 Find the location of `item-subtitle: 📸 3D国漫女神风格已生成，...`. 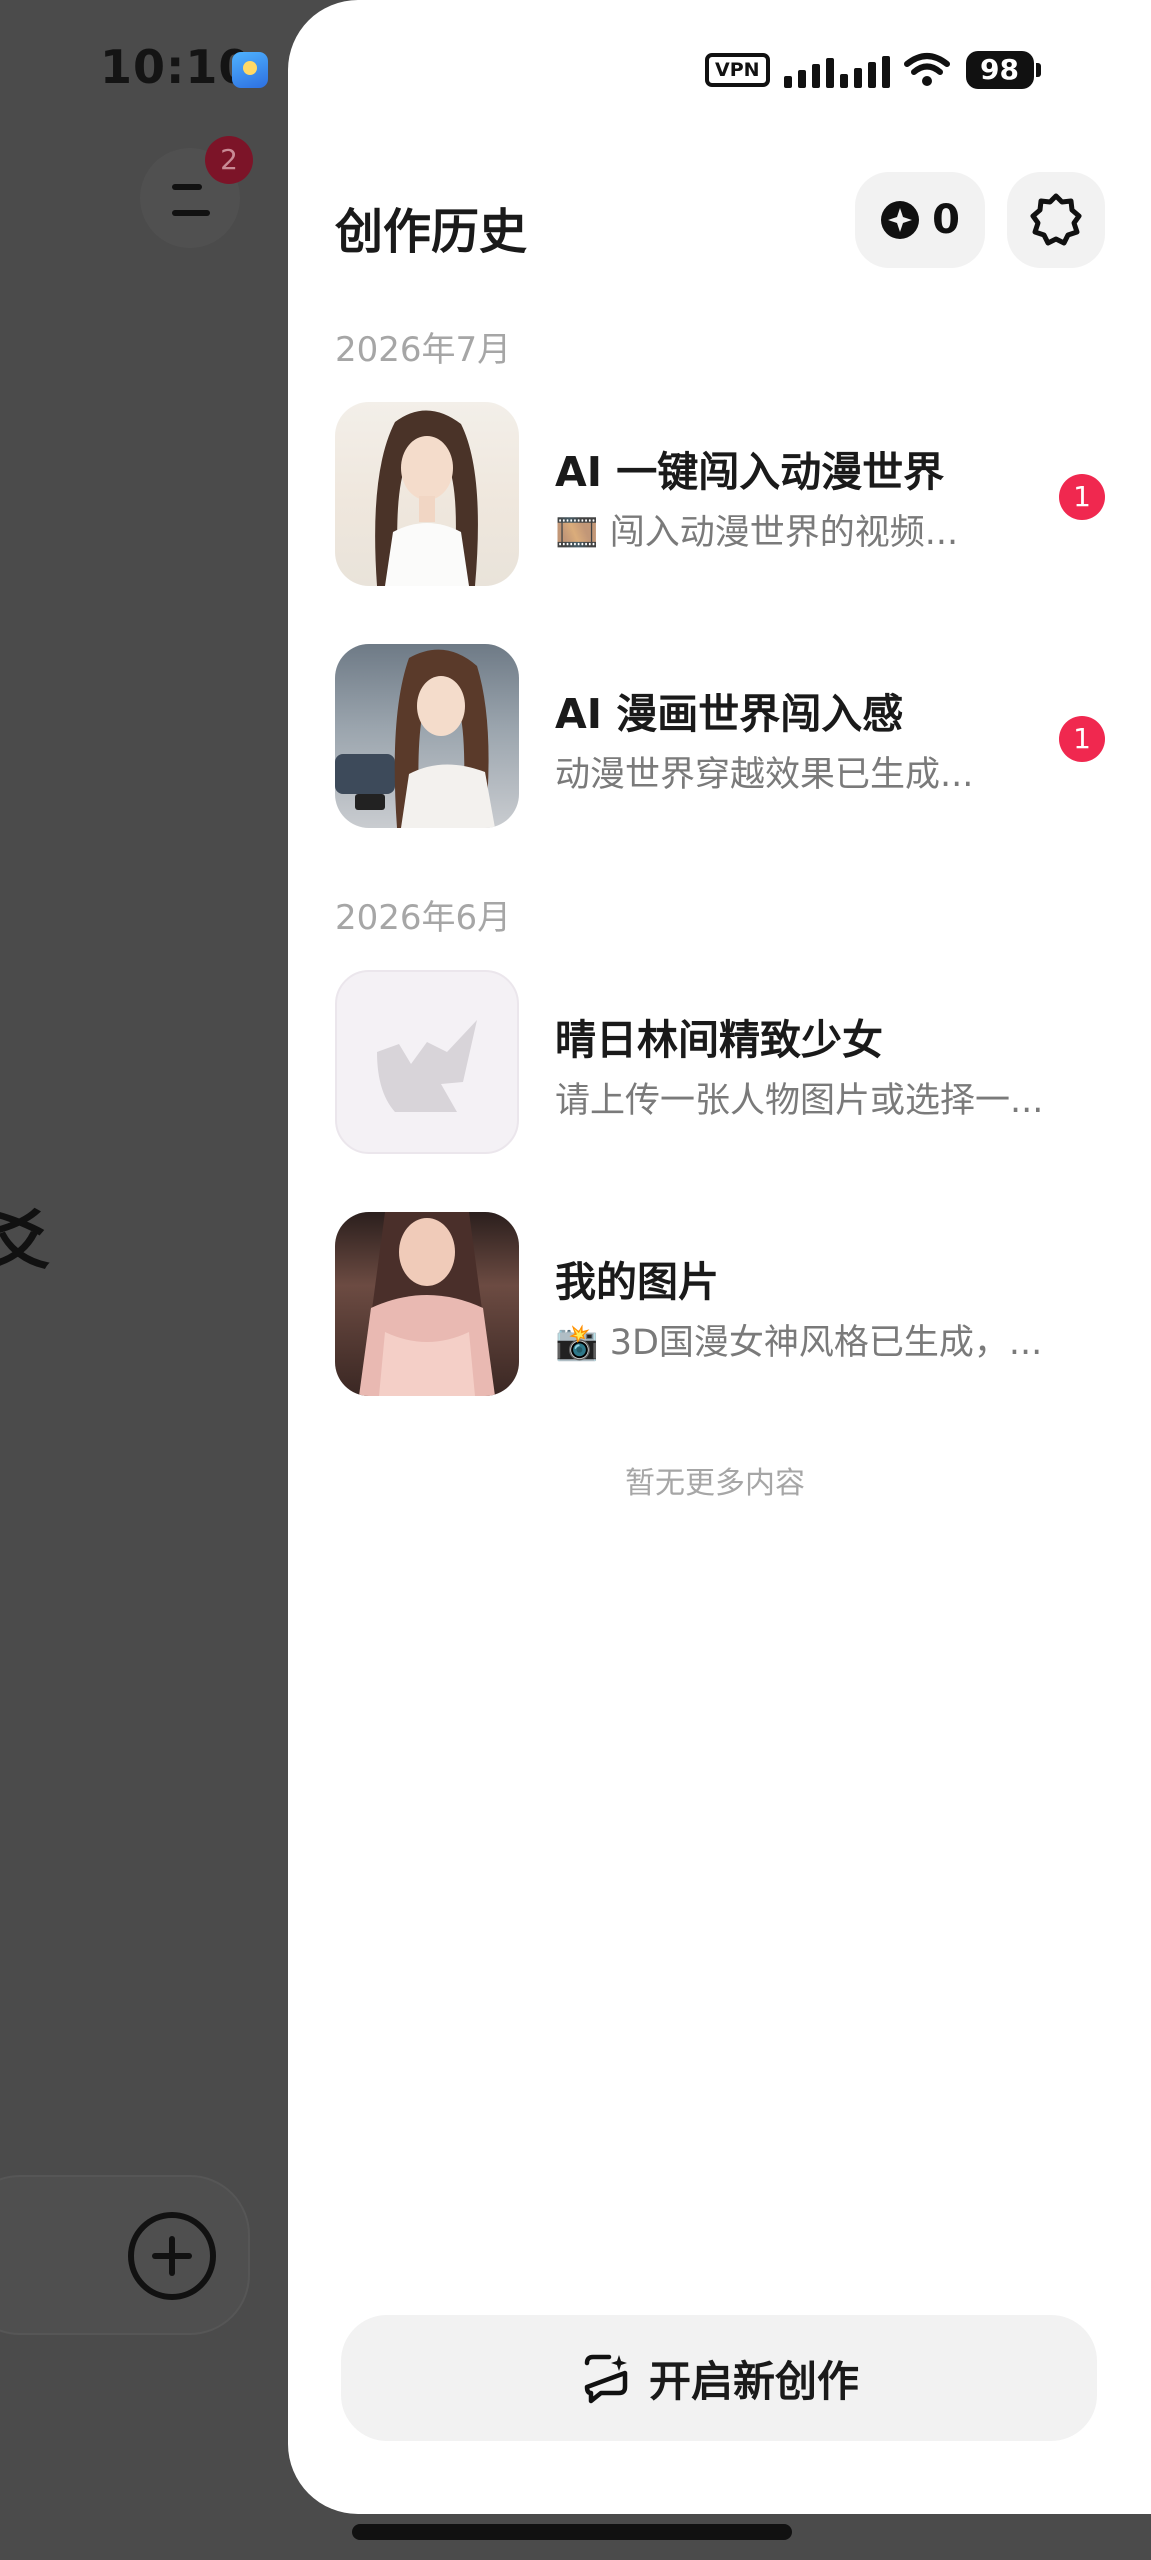

item-subtitle: 📸 3D国漫女神风格已生成，... is located at coordinates (799, 1343).